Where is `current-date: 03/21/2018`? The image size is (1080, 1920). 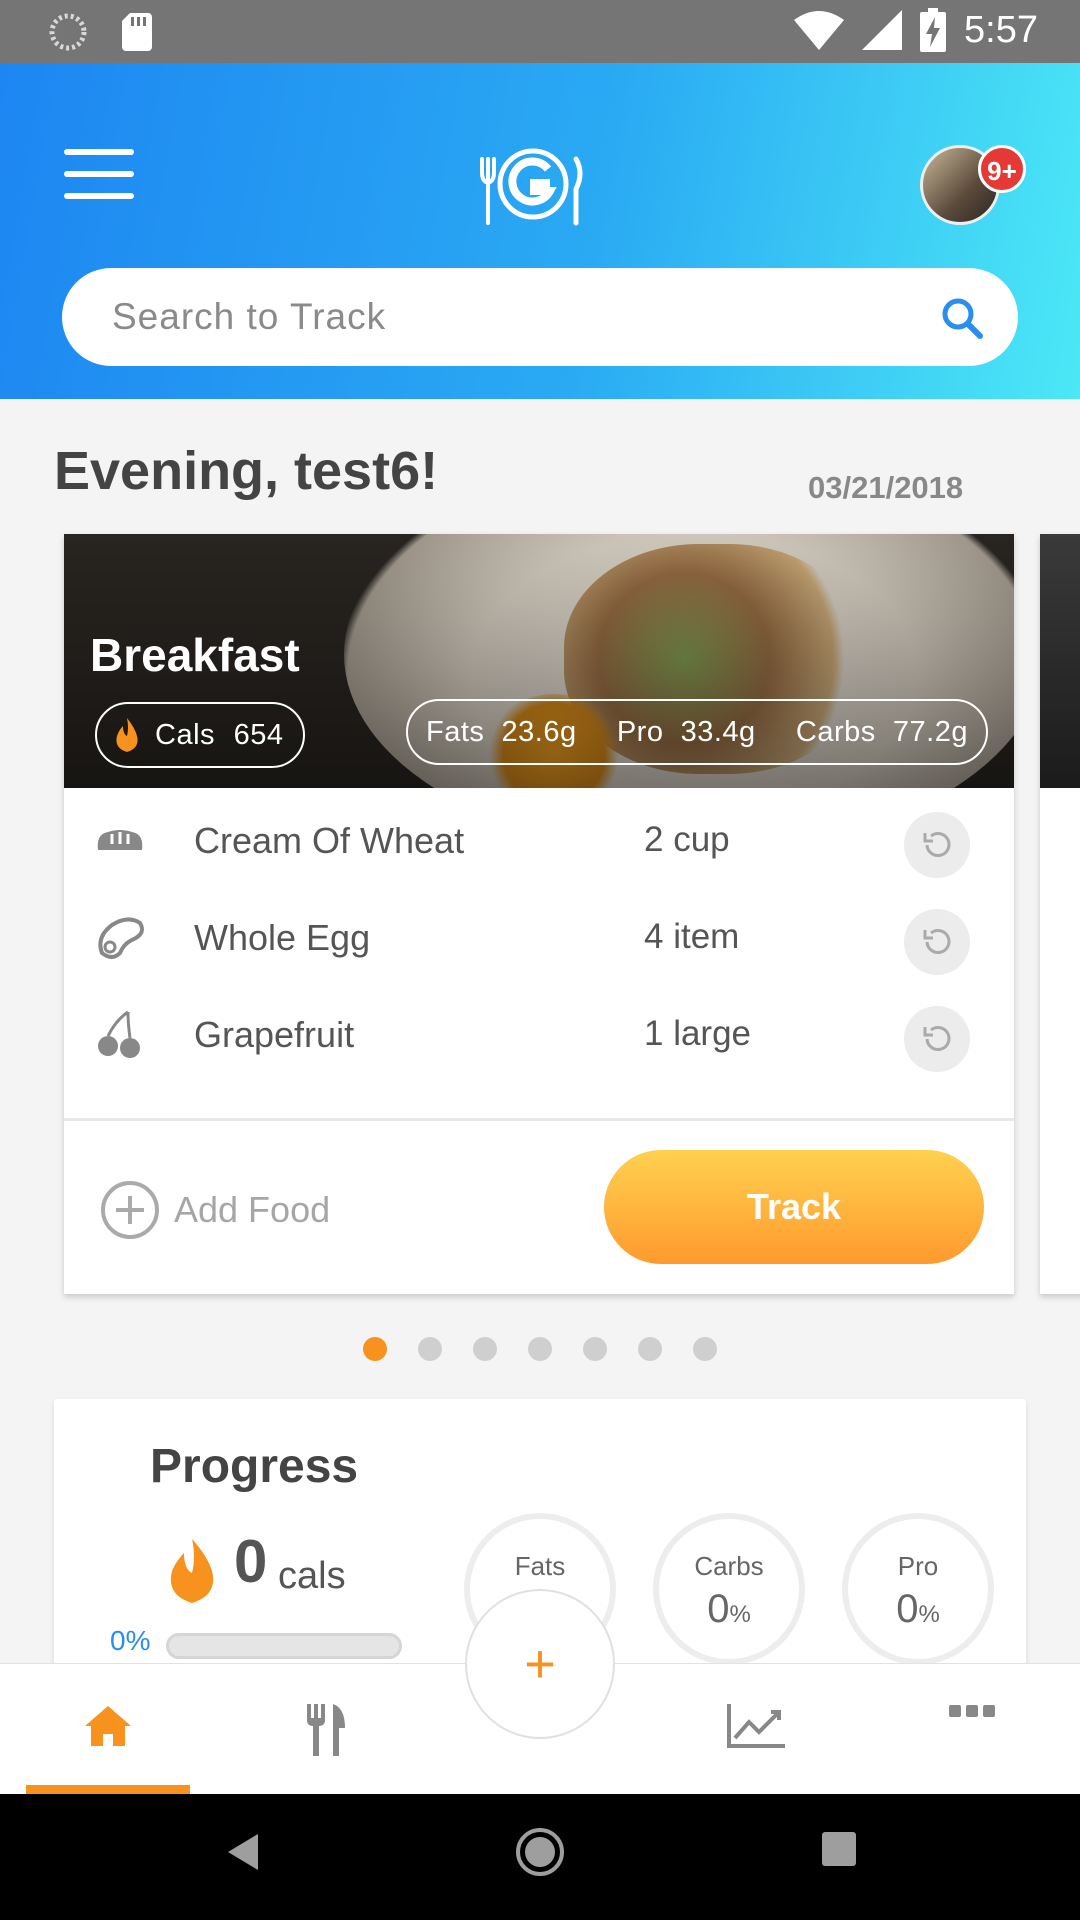 current-date: 03/21/2018 is located at coordinates (886, 487).